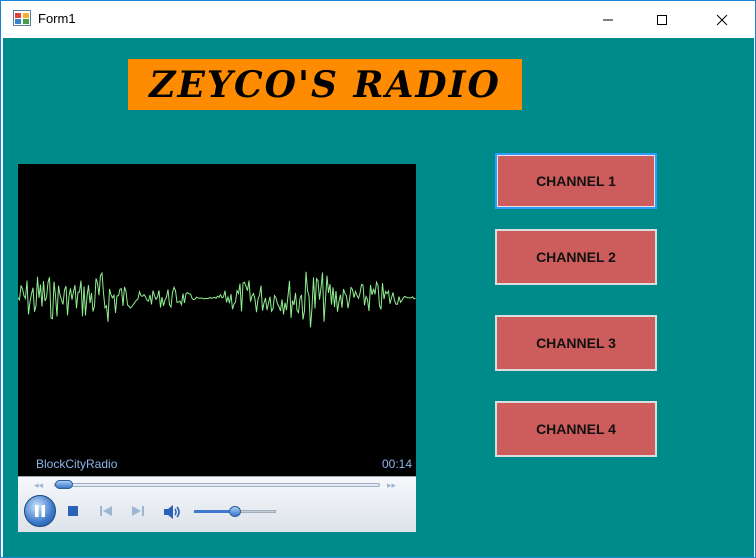 This screenshot has height=558, width=756. What do you see at coordinates (391, 485) in the screenshot?
I see `seek-forward-icon: ▸▸` at bounding box center [391, 485].